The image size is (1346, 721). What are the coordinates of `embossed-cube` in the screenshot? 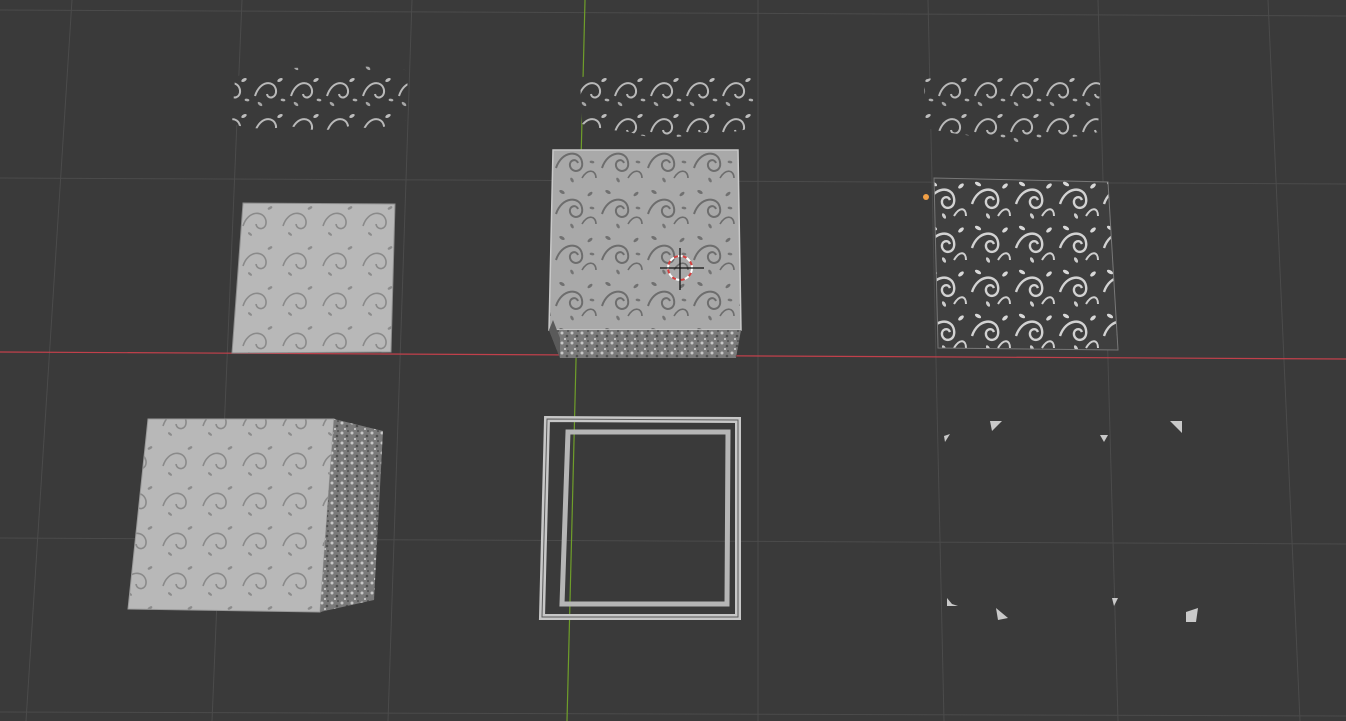 It's located at (255, 515).